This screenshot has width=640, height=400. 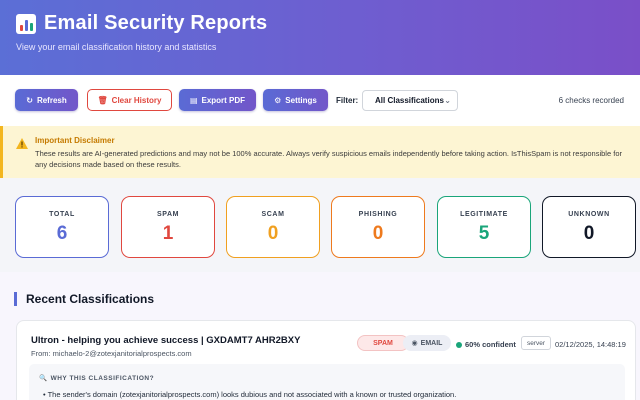 I want to click on clear-history-button: 🗑 Clear History, so click(x=129, y=100).